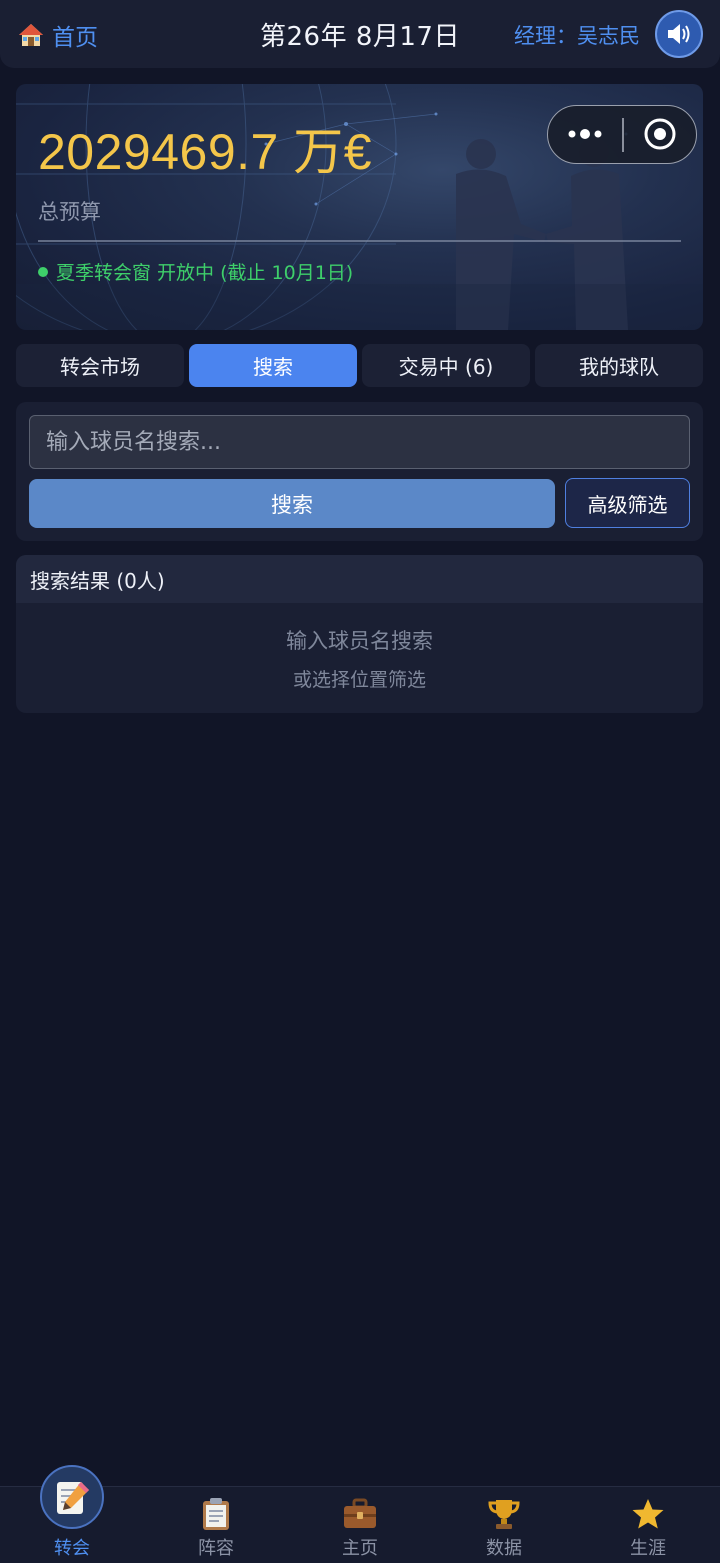 This screenshot has width=720, height=1563. I want to click on search-results-panel: 搜索结果 (0人) 输入球员名搜索 或选择位置筛选, so click(359, 634).